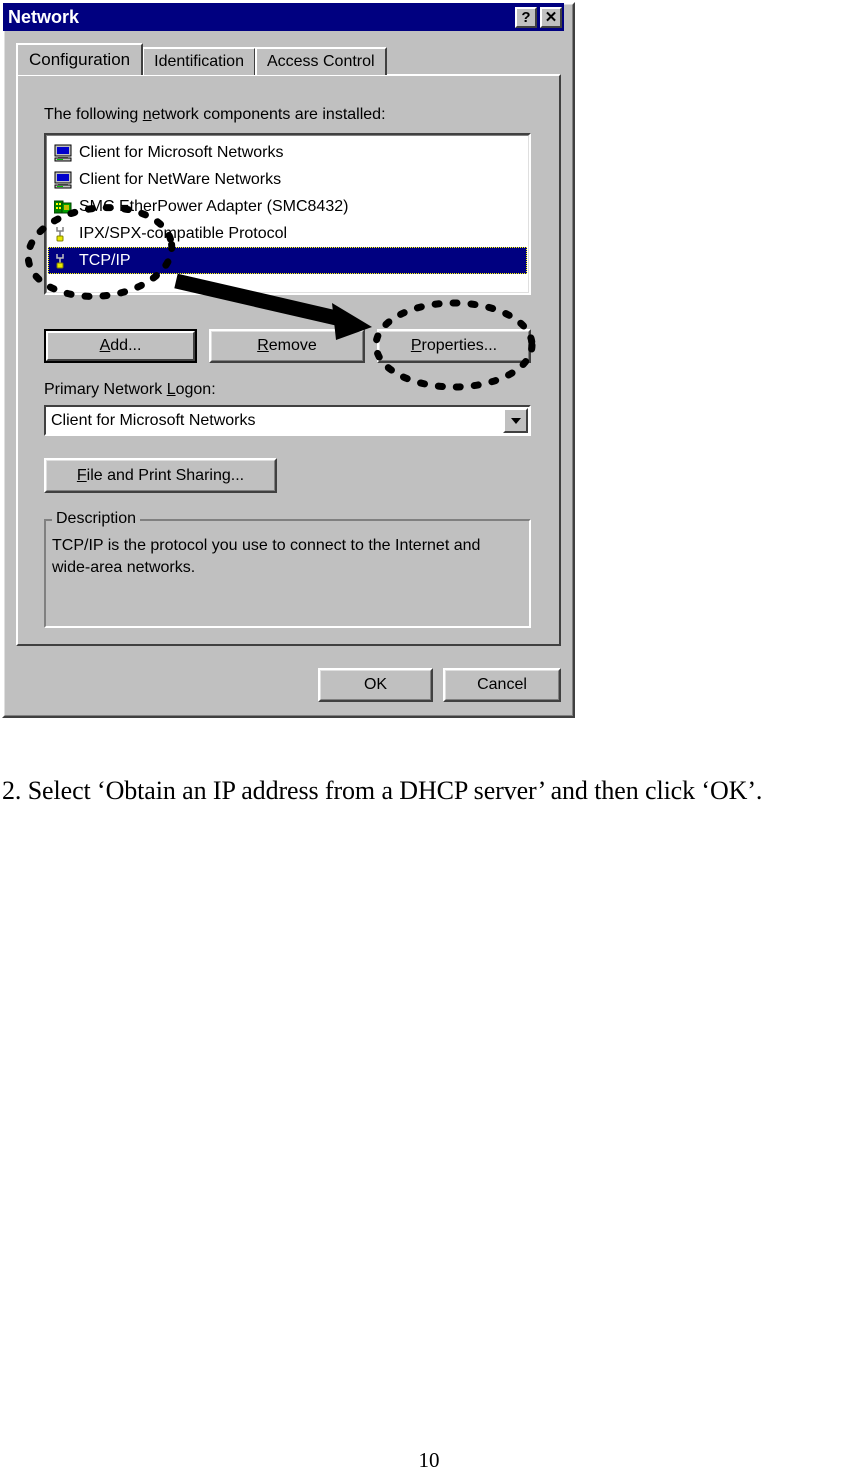  What do you see at coordinates (96, 519) in the screenshot?
I see `description-legend: Description` at bounding box center [96, 519].